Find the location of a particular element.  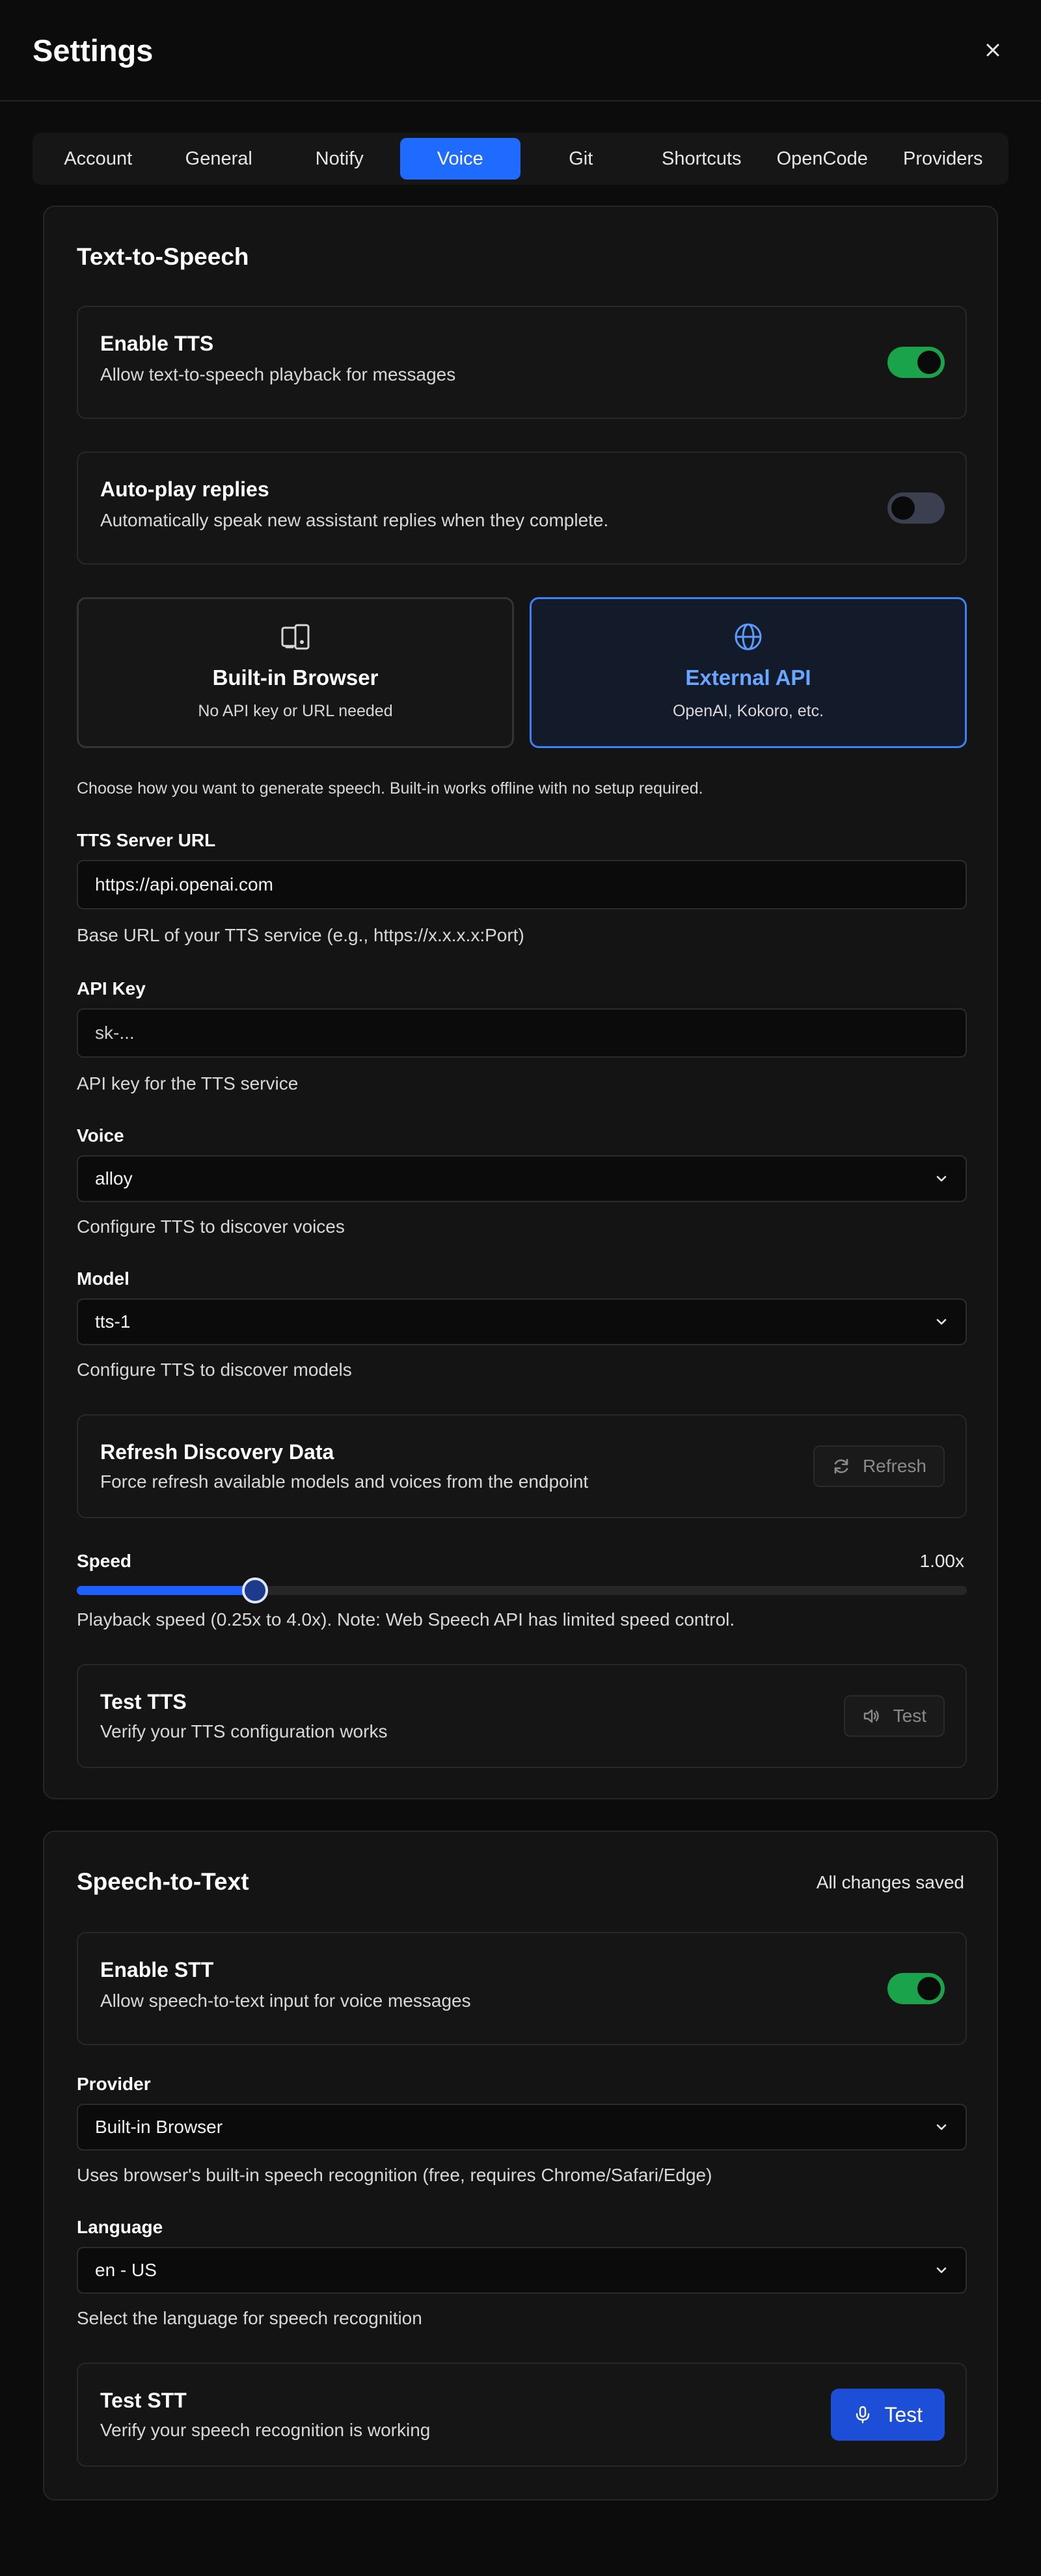

close-button is located at coordinates (992, 50).